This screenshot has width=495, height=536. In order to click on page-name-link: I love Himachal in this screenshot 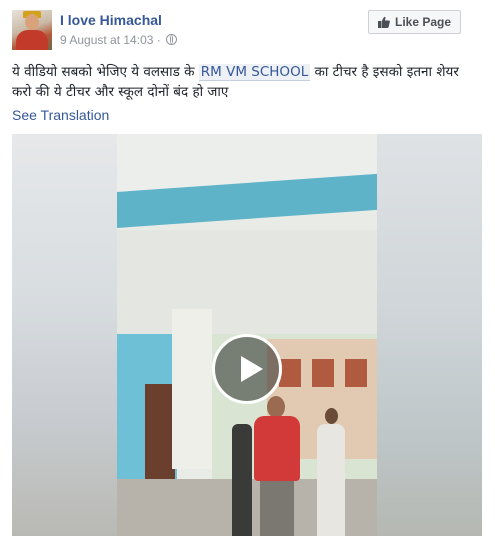, I will do `click(111, 20)`.